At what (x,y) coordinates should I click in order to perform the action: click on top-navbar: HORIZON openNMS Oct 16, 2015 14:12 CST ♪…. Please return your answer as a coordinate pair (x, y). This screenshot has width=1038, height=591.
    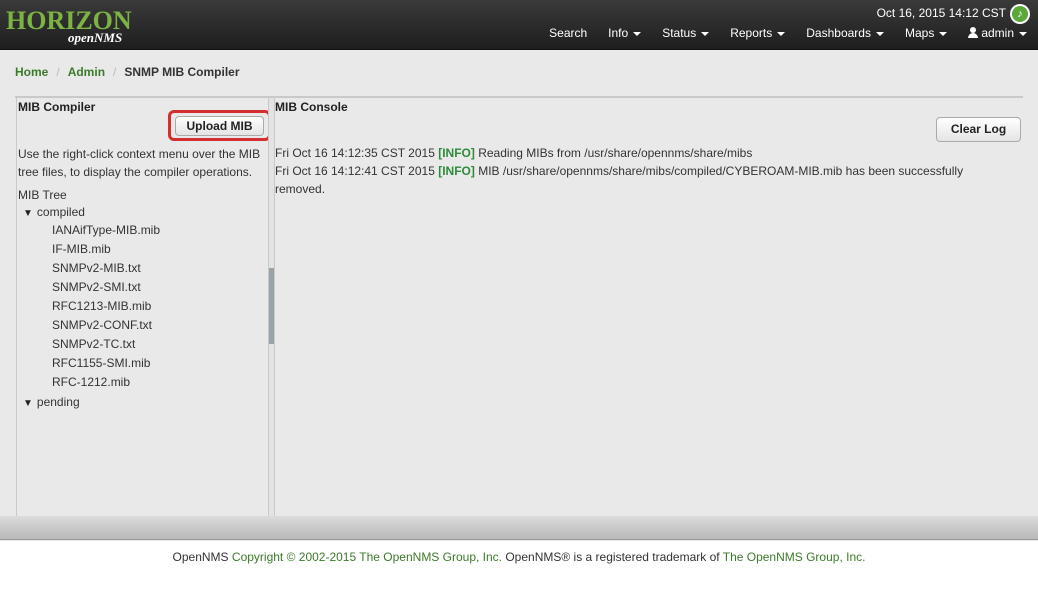
    Looking at the image, I should click on (519, 25).